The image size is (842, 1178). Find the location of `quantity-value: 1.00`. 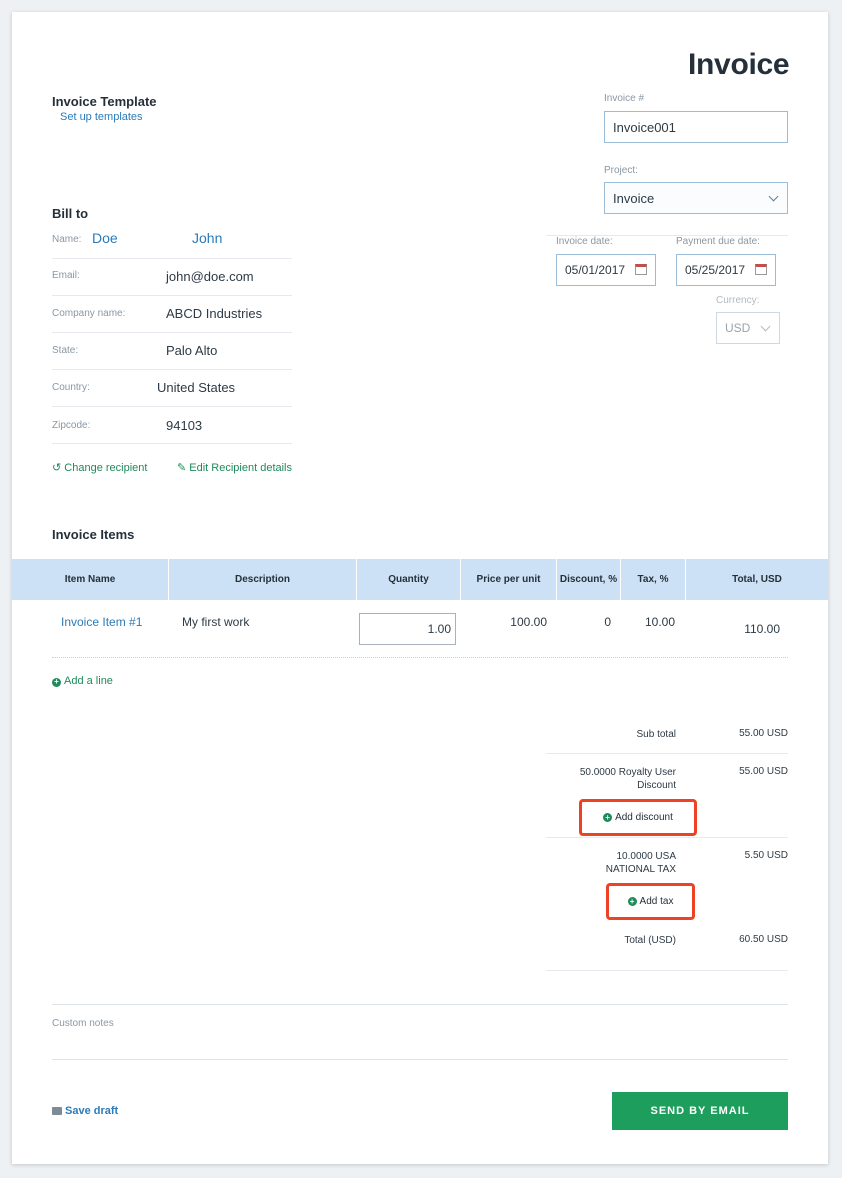

quantity-value: 1.00 is located at coordinates (439, 629).